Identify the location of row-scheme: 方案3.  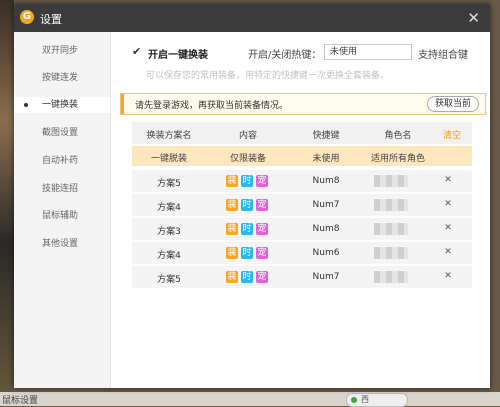
(169, 232).